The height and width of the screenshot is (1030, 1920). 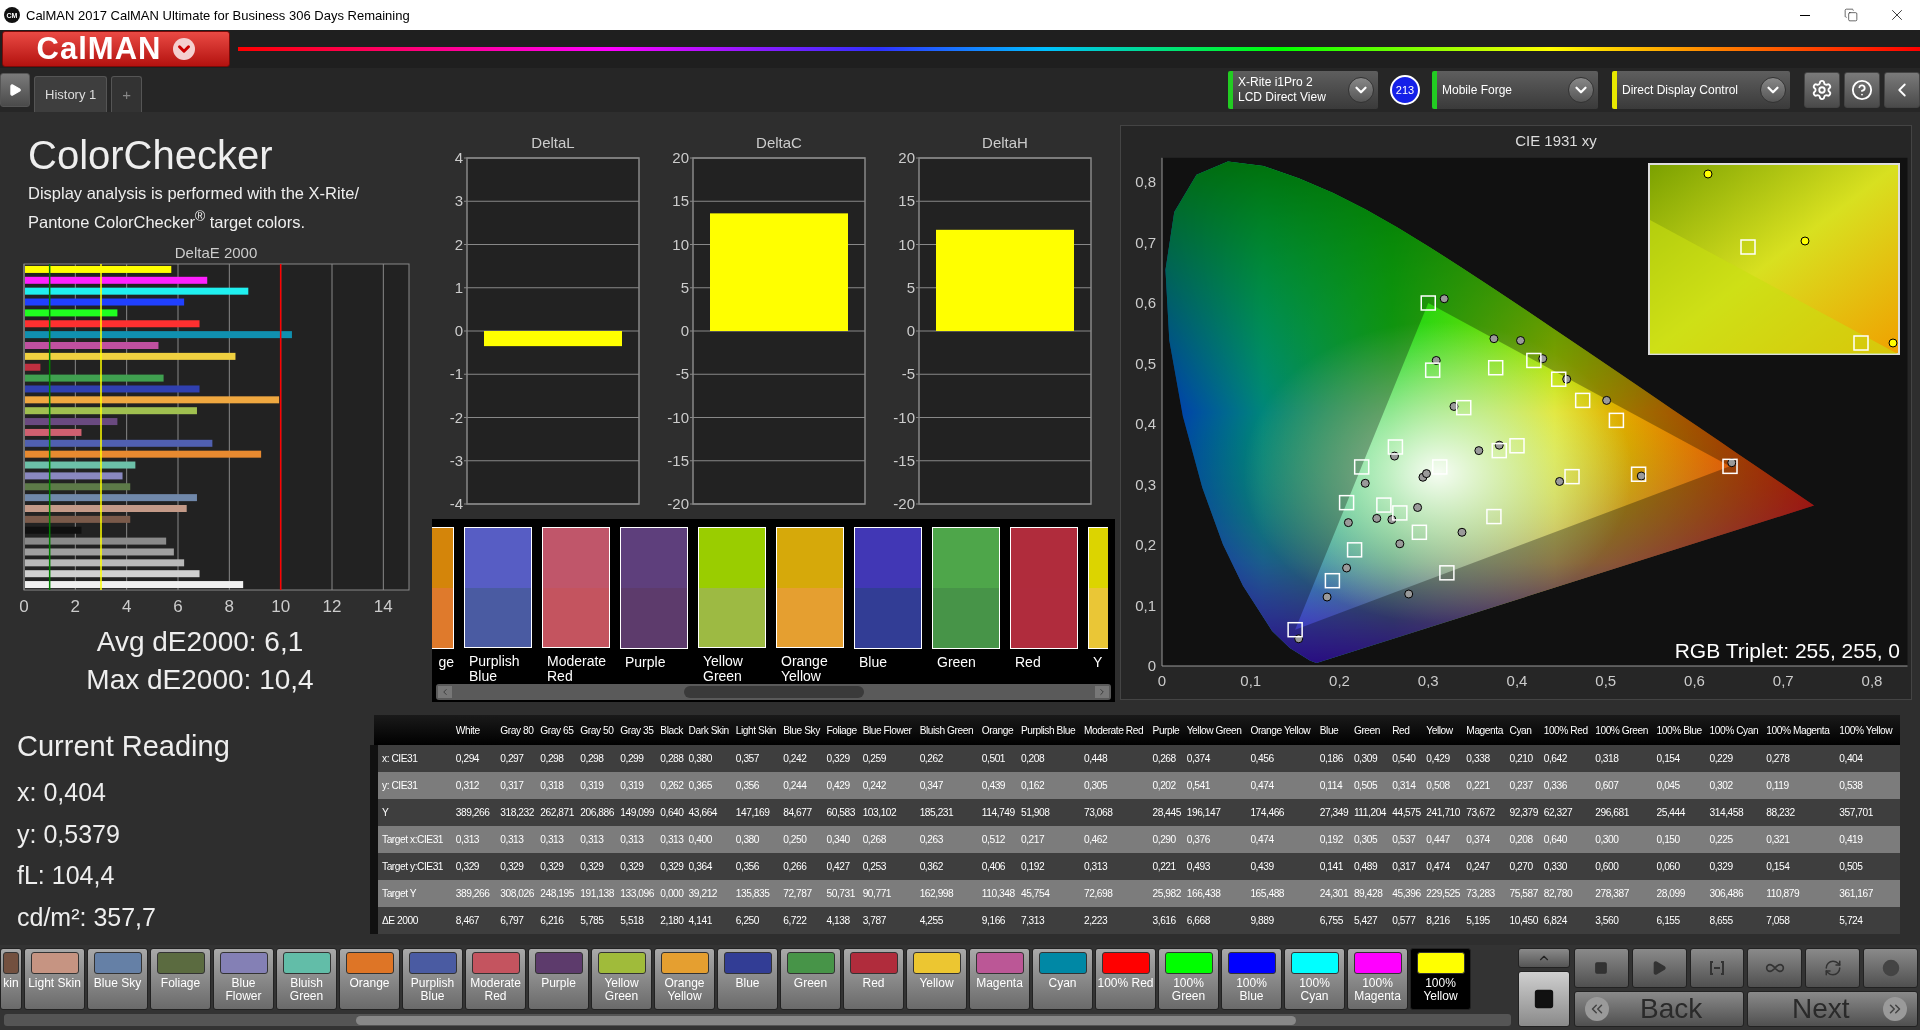 I want to click on help-button, so click(x=1862, y=90).